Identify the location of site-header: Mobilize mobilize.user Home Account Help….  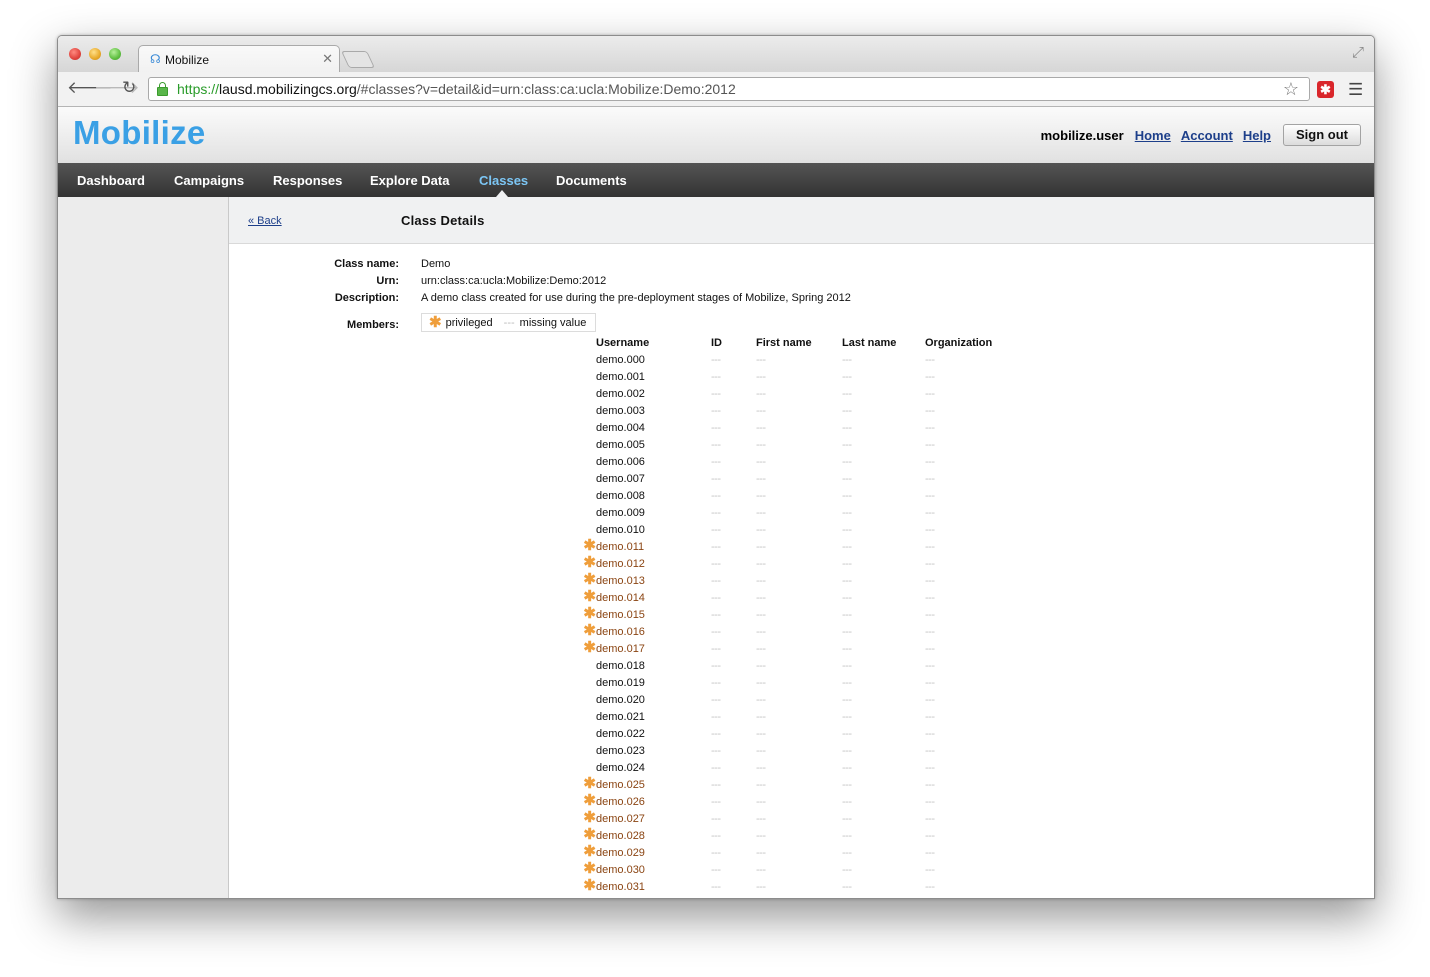
(716, 135).